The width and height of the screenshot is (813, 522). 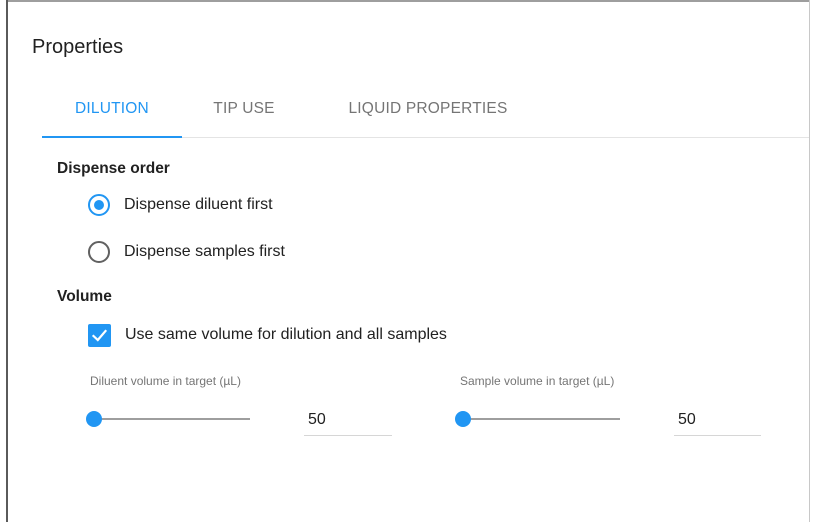 I want to click on window-left-border, so click(x=4, y=261).